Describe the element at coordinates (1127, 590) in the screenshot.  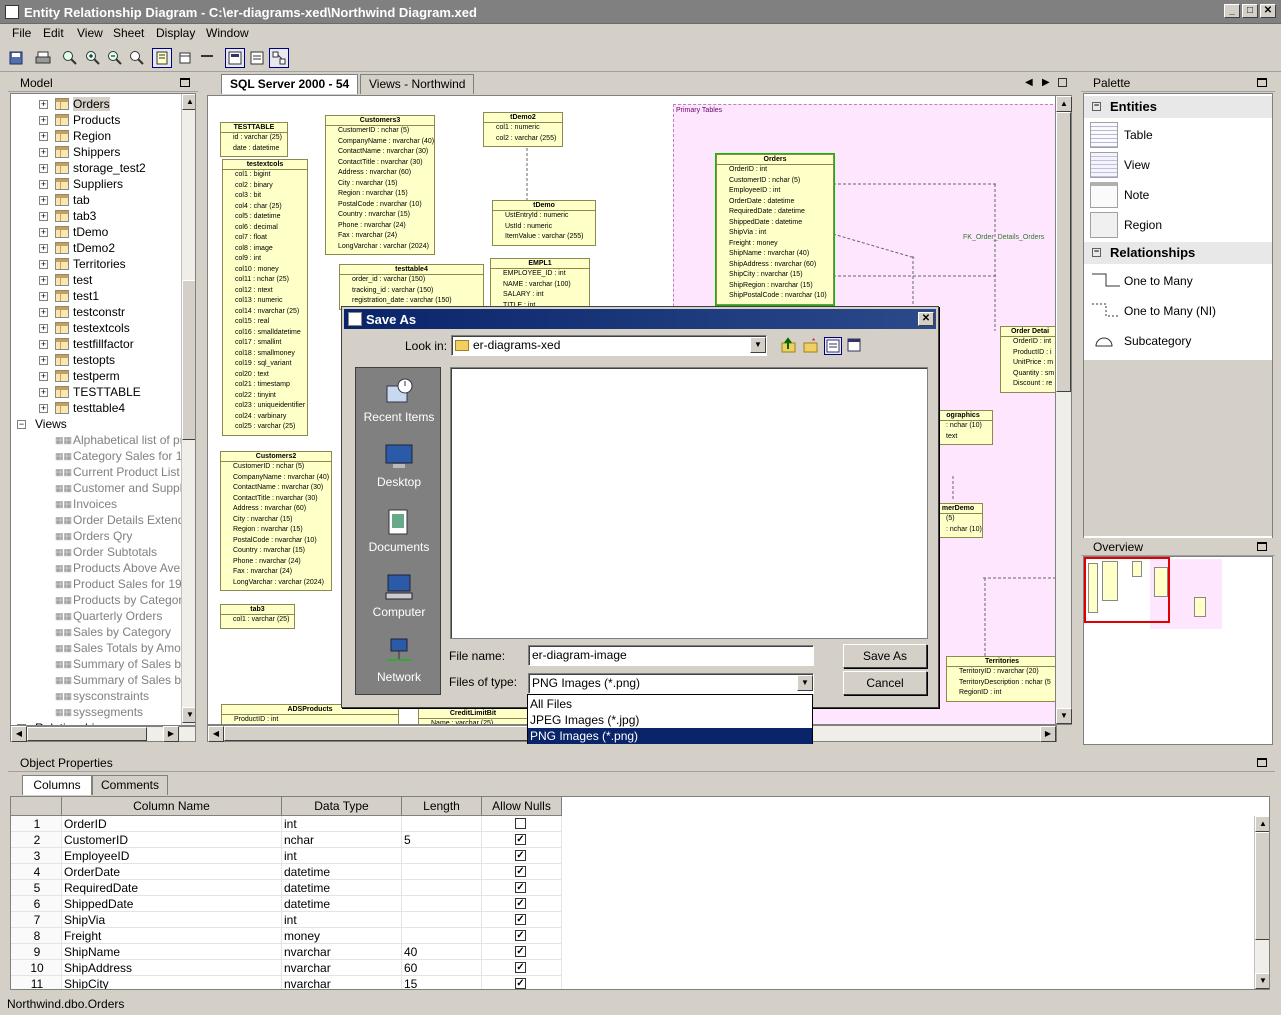
I see `overview-viewport` at that location.